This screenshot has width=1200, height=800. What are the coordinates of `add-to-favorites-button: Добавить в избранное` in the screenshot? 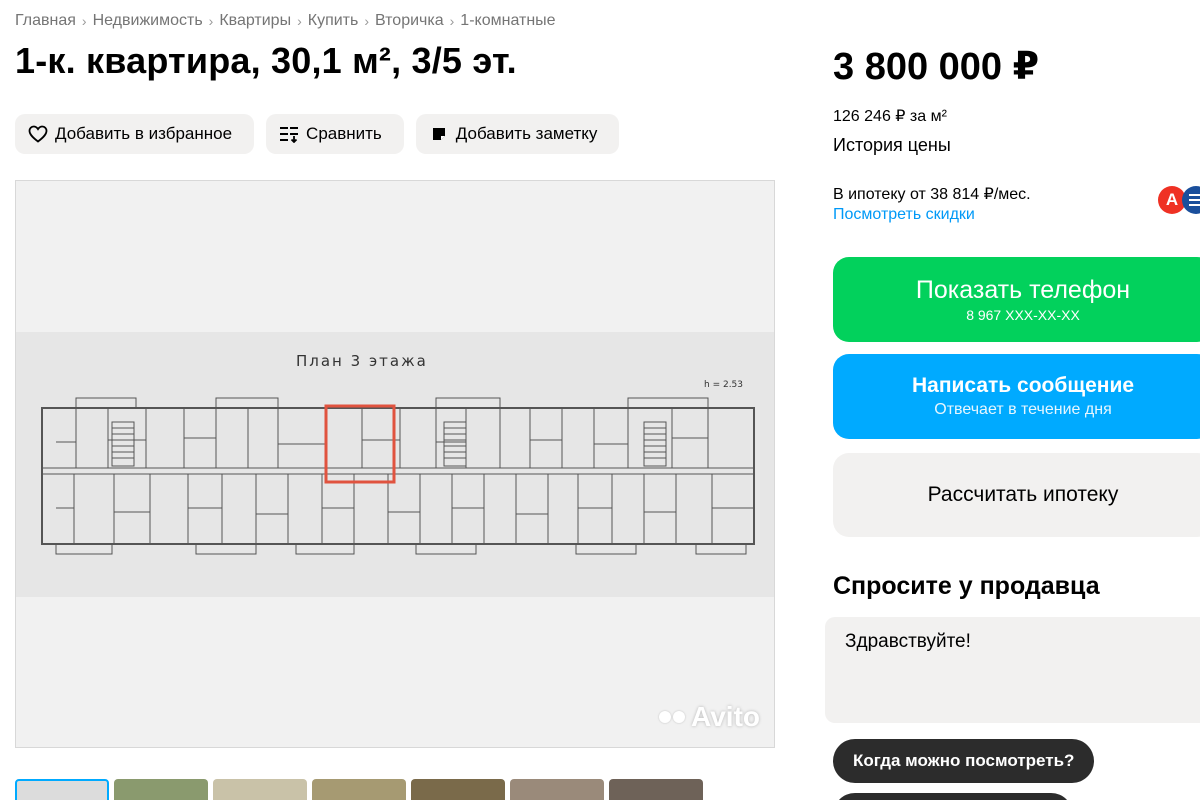 It's located at (135, 134).